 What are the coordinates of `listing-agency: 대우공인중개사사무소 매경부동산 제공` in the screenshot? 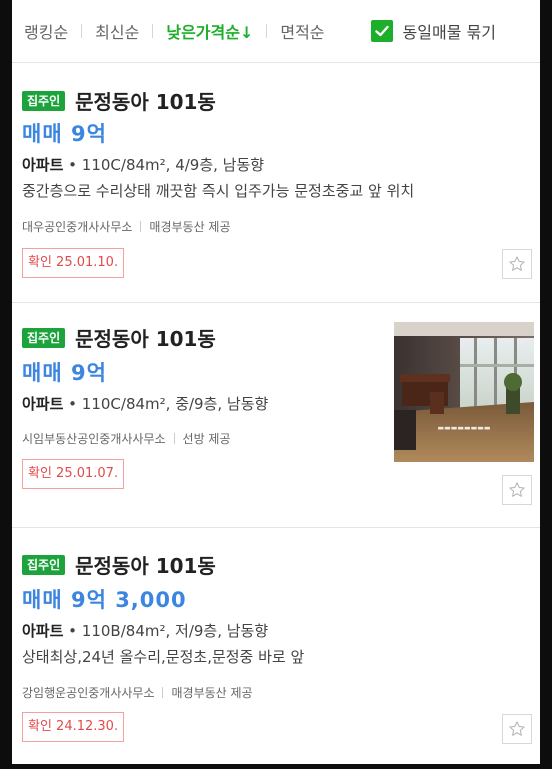 It's located at (126, 226).